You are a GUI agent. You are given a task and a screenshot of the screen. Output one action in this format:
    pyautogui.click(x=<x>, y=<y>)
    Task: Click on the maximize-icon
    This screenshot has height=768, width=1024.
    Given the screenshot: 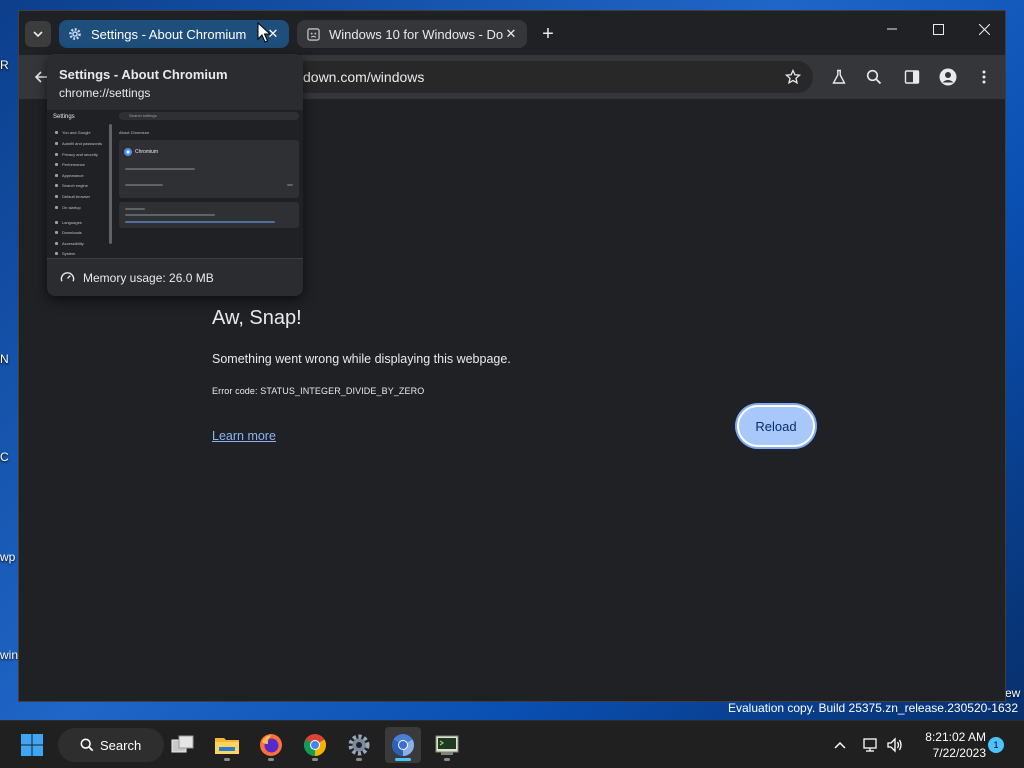 What is the action you would take?
    pyautogui.click(x=938, y=29)
    